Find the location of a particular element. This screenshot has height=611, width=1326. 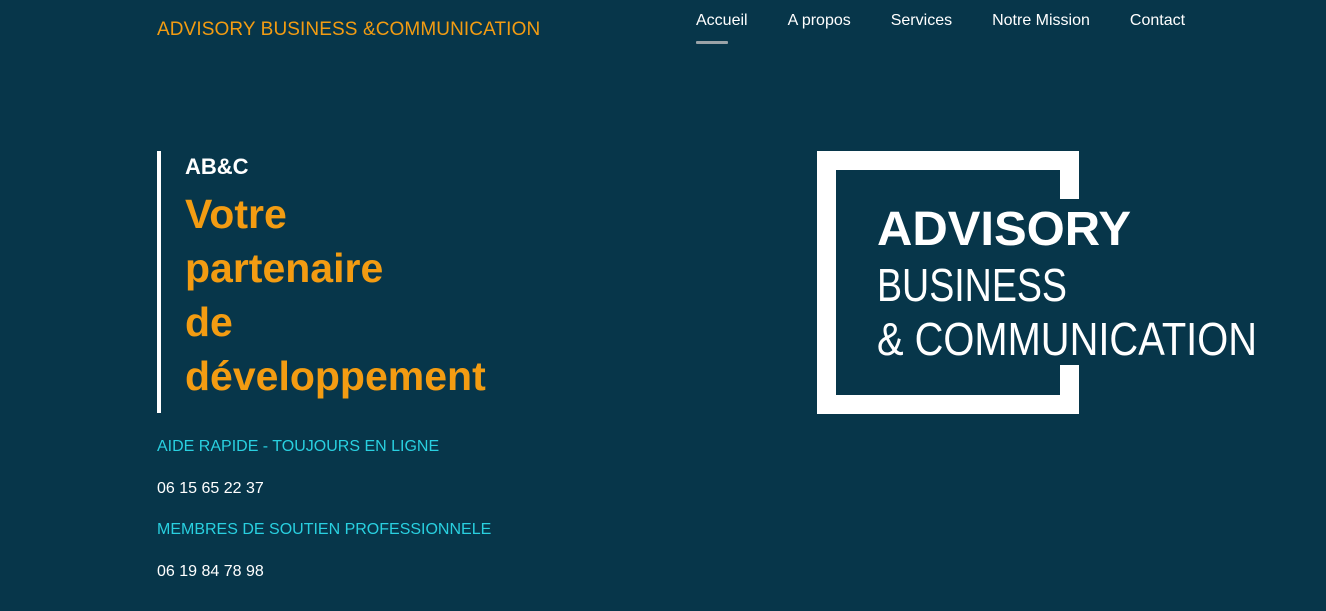

nav-item-notre-mission: Notre Mission is located at coordinates (1041, 28).